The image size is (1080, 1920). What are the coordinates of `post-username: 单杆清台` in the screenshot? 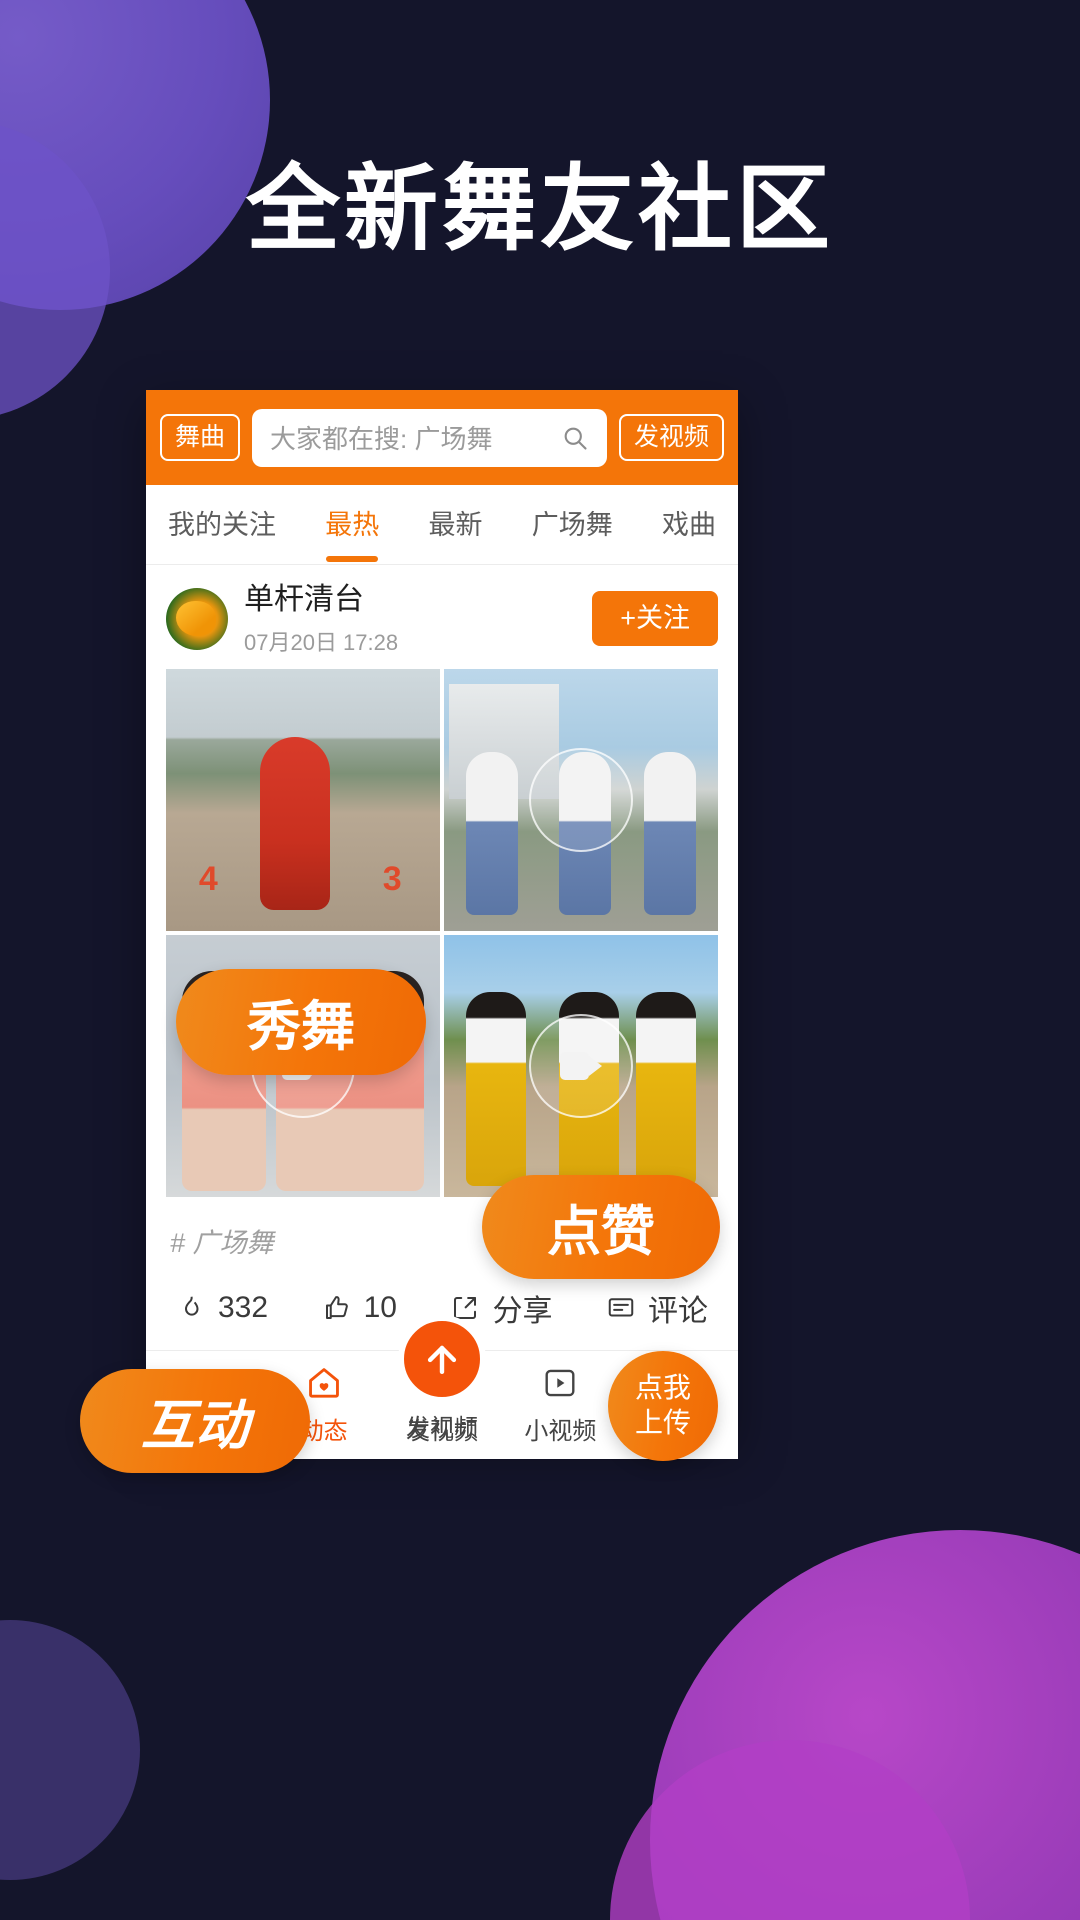 It's located at (410, 600).